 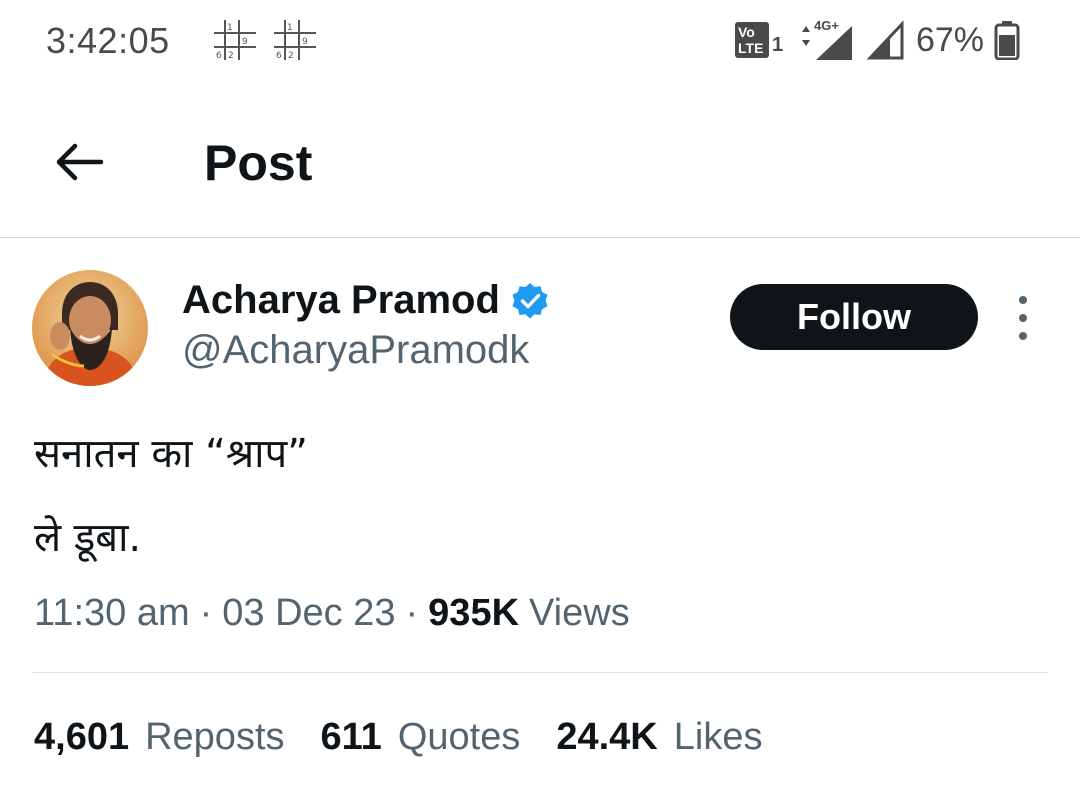 I want to click on meta-divider, so click(x=540, y=672).